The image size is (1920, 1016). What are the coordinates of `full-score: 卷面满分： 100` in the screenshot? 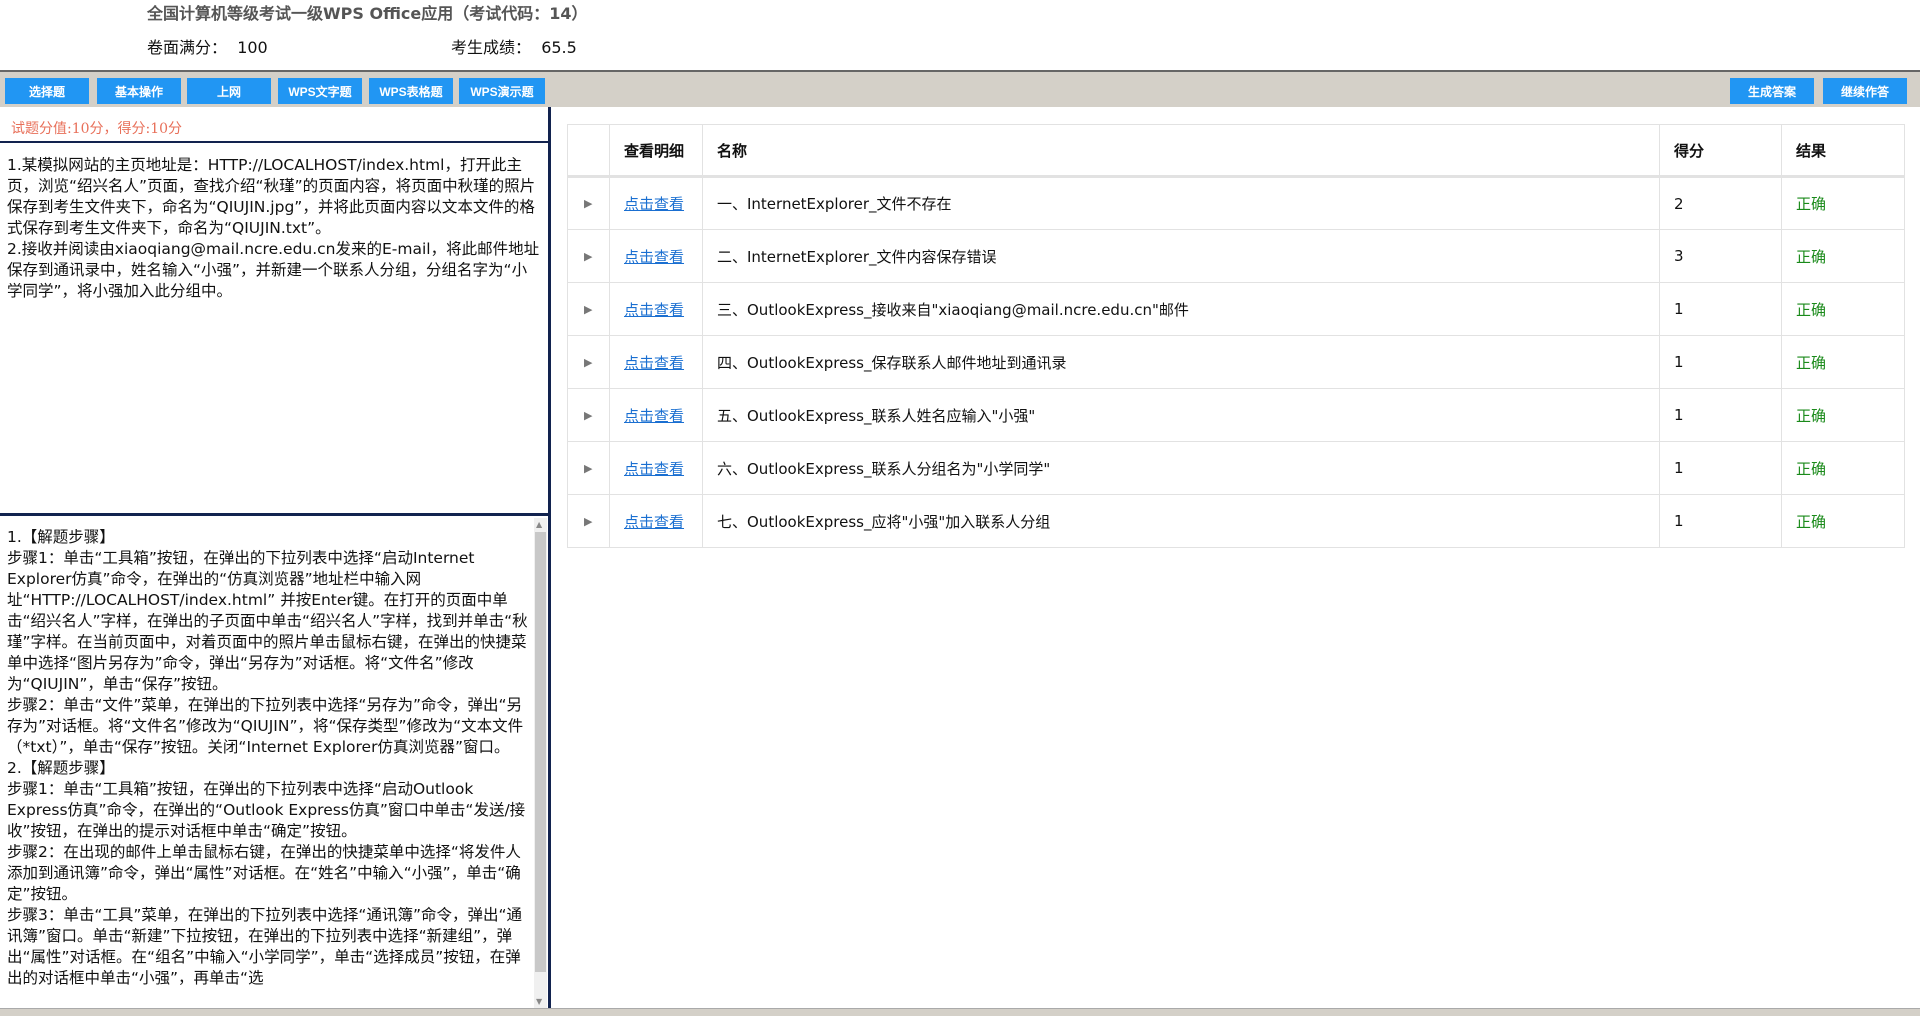 It's located at (207, 46).